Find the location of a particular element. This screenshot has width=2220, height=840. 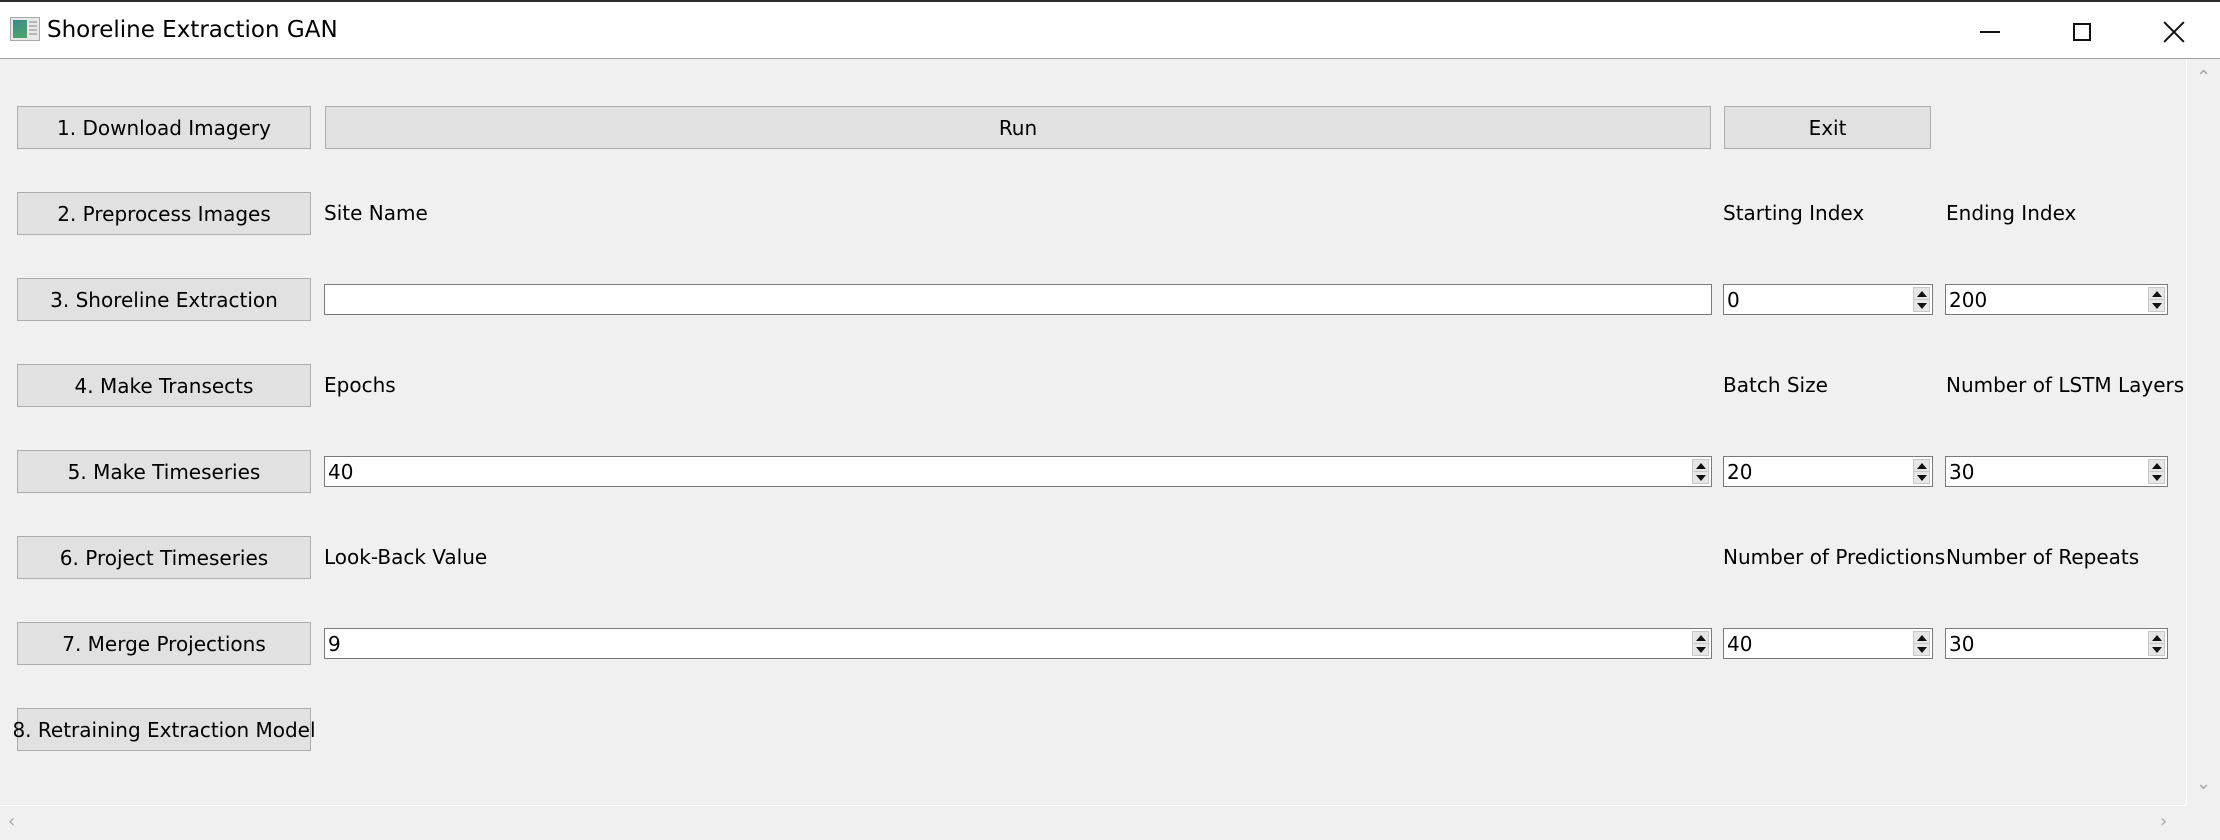

lstm-layers-input is located at coordinates (2047, 471).